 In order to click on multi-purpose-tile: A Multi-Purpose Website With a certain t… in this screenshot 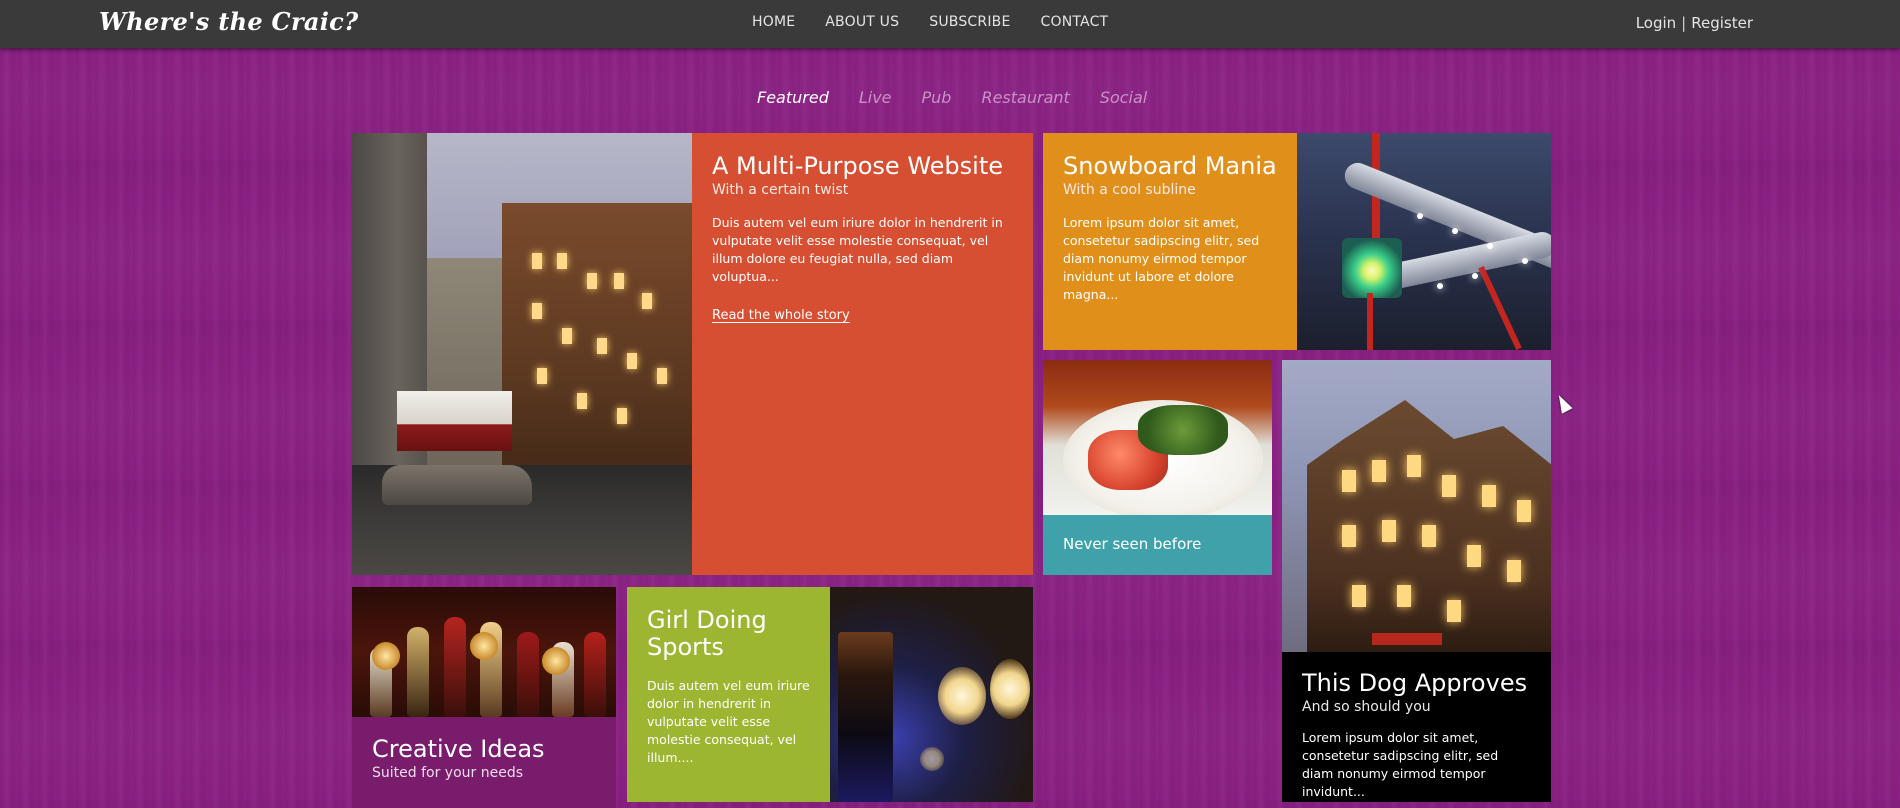, I will do `click(862, 354)`.